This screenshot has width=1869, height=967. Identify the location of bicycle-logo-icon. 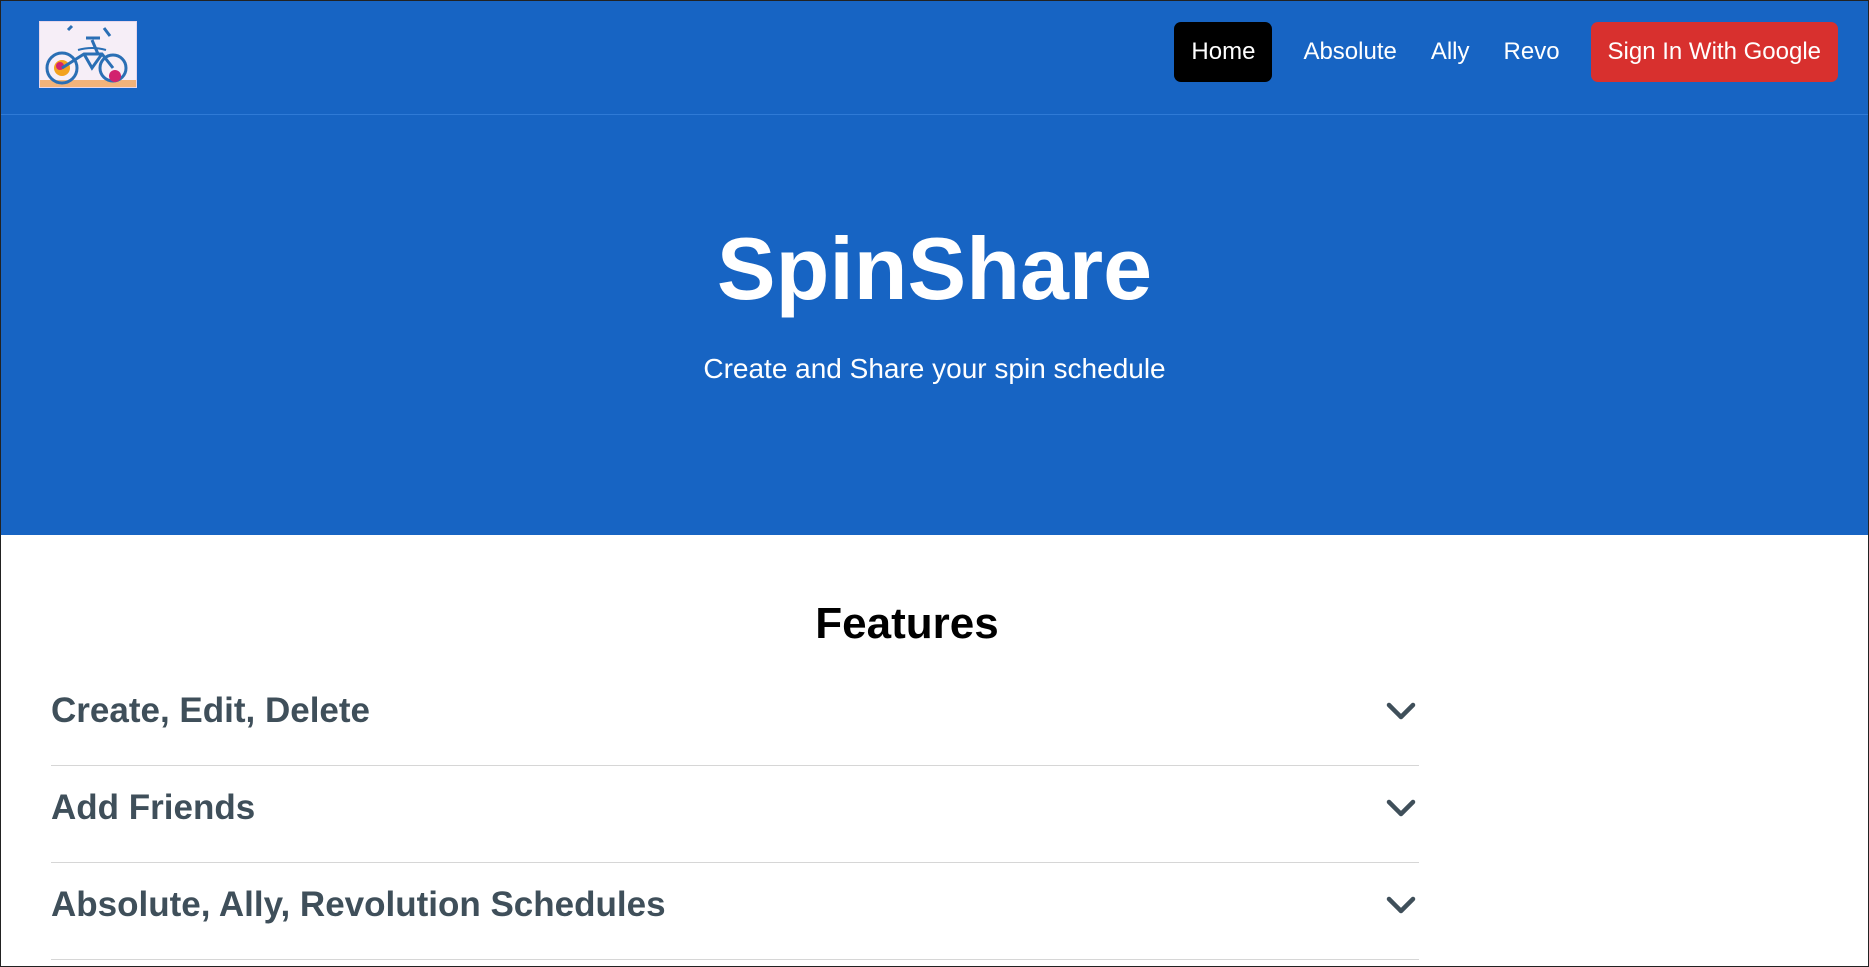
(88, 54).